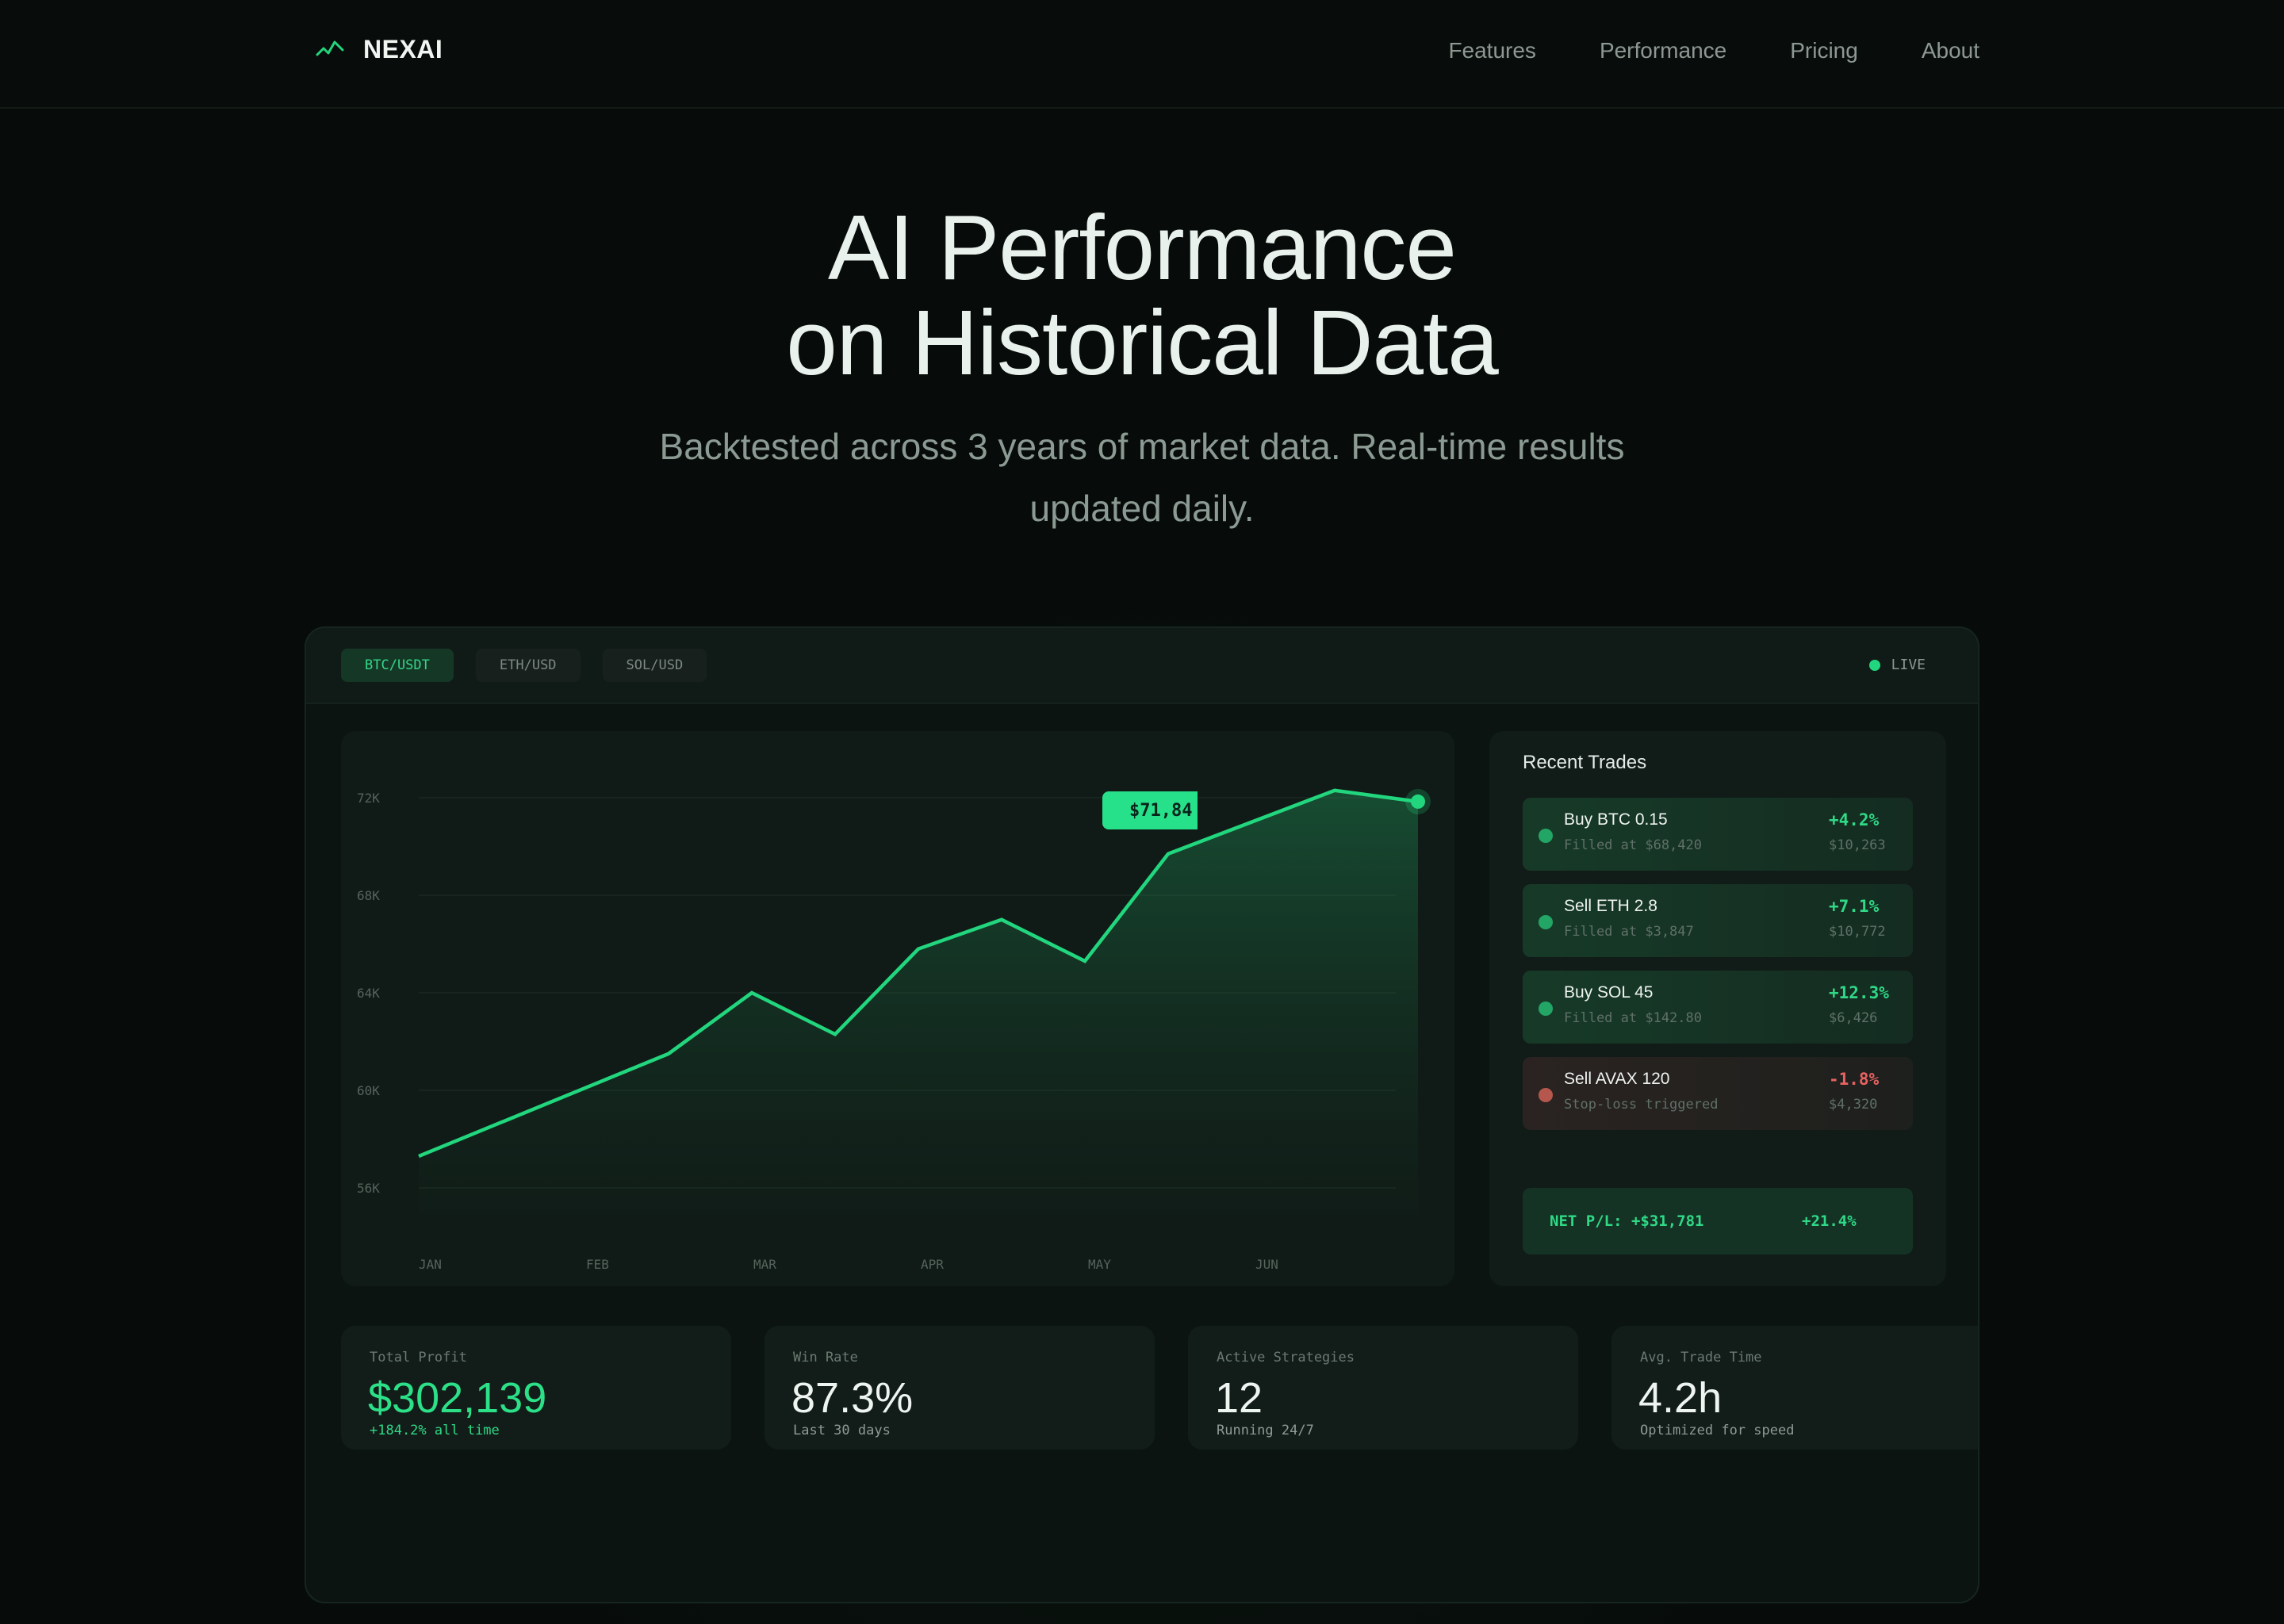 This screenshot has width=2284, height=1624. I want to click on y-tick-label: 72K, so click(368, 798).